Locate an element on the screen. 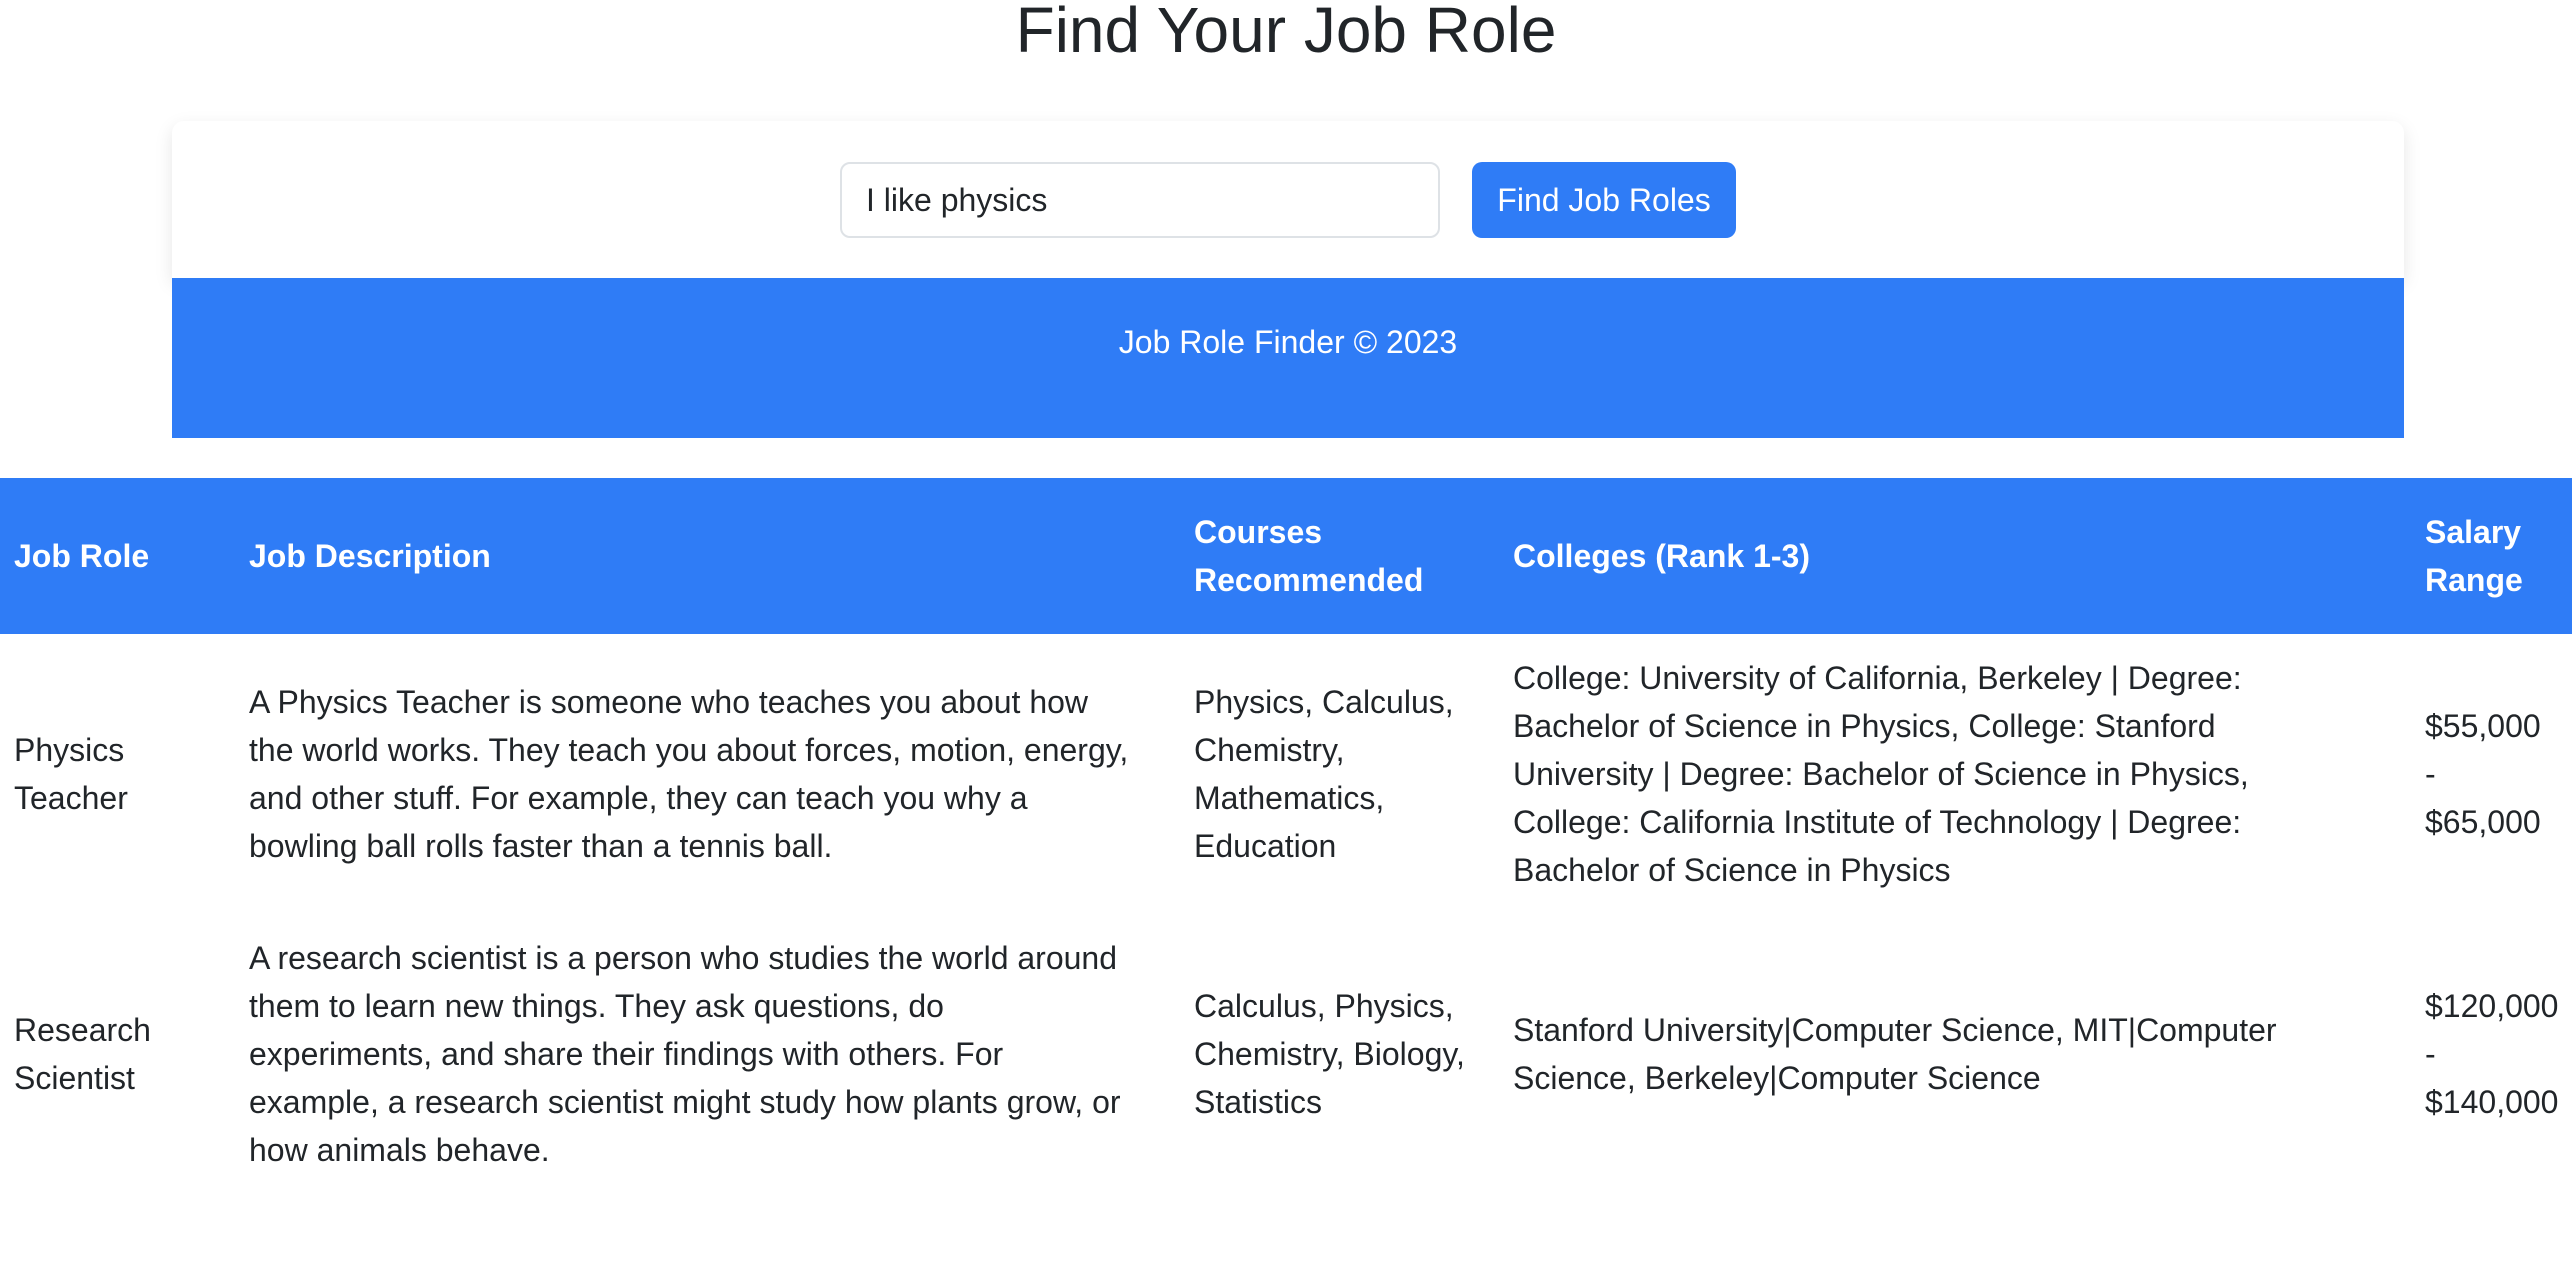 This screenshot has height=1268, width=2572. footer-banner: Job Role Finder © 2023 is located at coordinates (1288, 358).